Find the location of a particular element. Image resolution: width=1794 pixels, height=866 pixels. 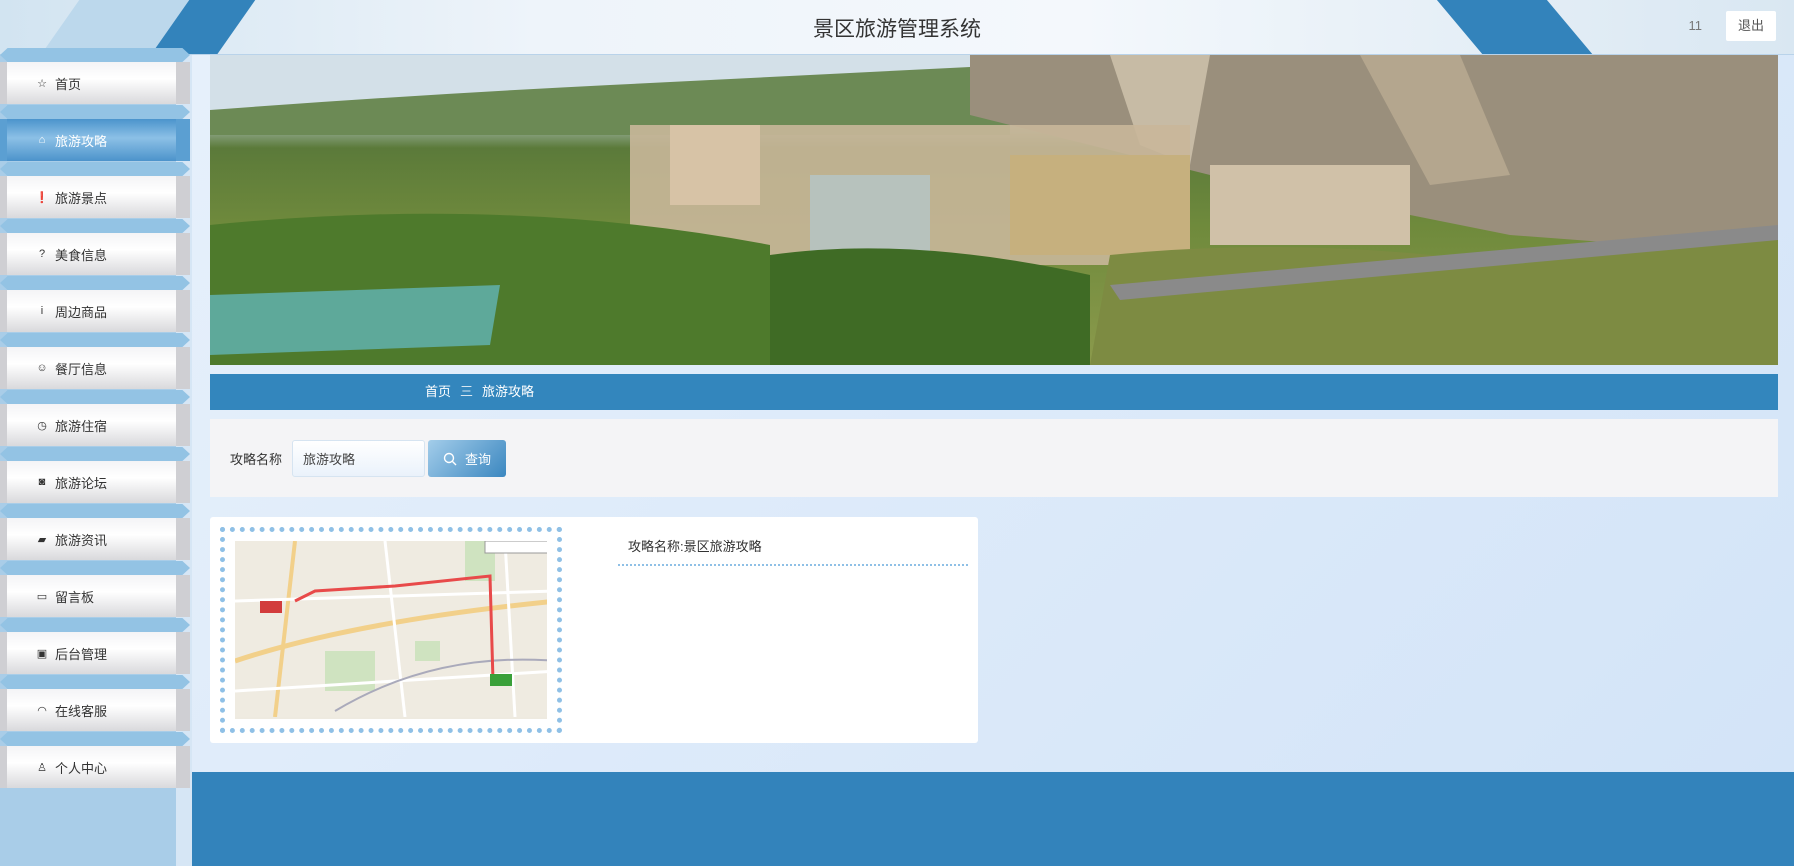

search-icon is located at coordinates (450, 458).